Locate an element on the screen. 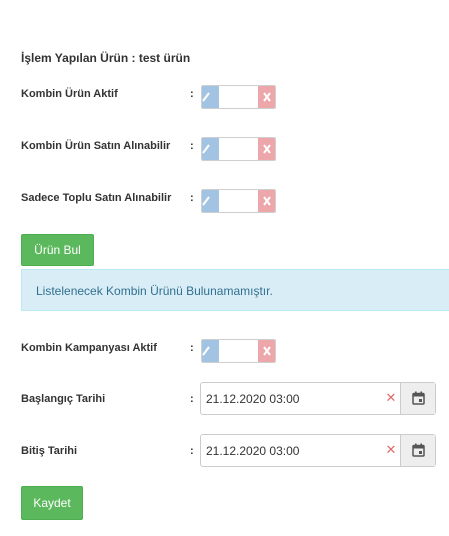 This screenshot has width=449, height=536. end-date-label: Bitiş Tarihi is located at coordinates (49, 451).